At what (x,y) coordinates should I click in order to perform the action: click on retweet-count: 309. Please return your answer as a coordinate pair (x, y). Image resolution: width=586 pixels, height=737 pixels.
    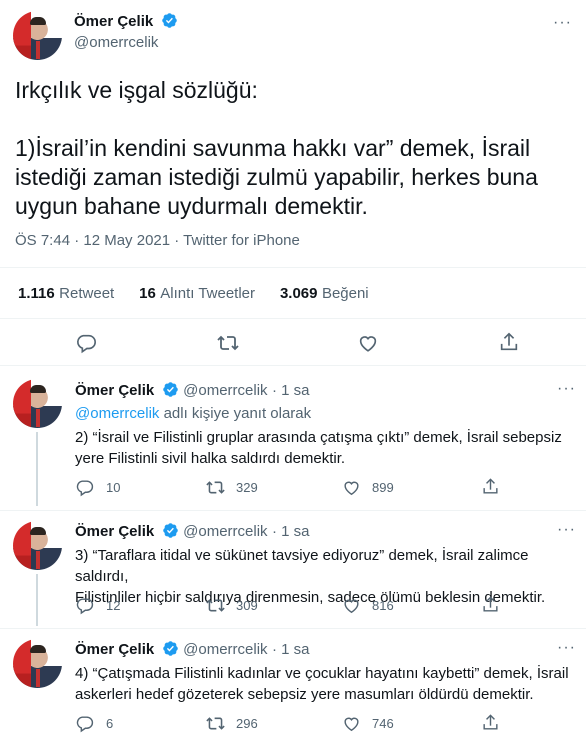
    Looking at the image, I should click on (247, 605).